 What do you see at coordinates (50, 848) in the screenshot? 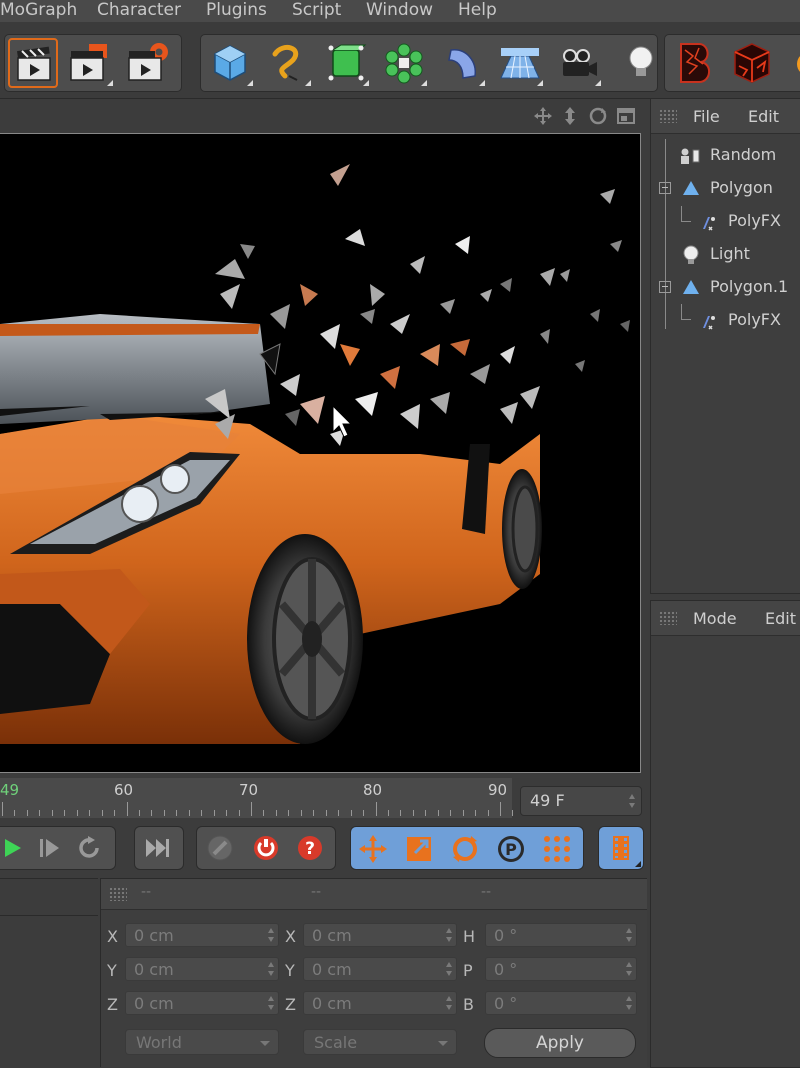
I see `next-frame-button` at bounding box center [50, 848].